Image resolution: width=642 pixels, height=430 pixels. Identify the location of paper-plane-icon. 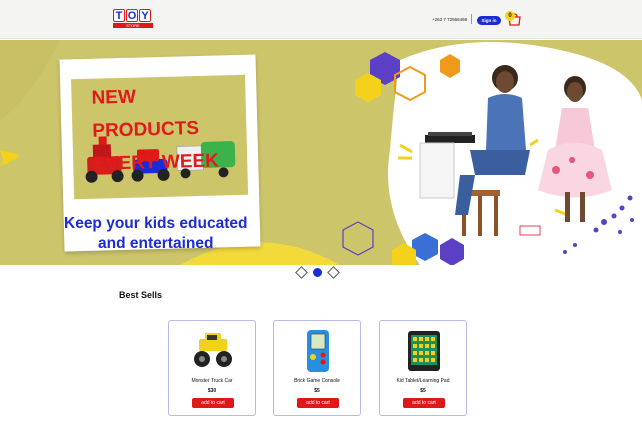
(9, 159).